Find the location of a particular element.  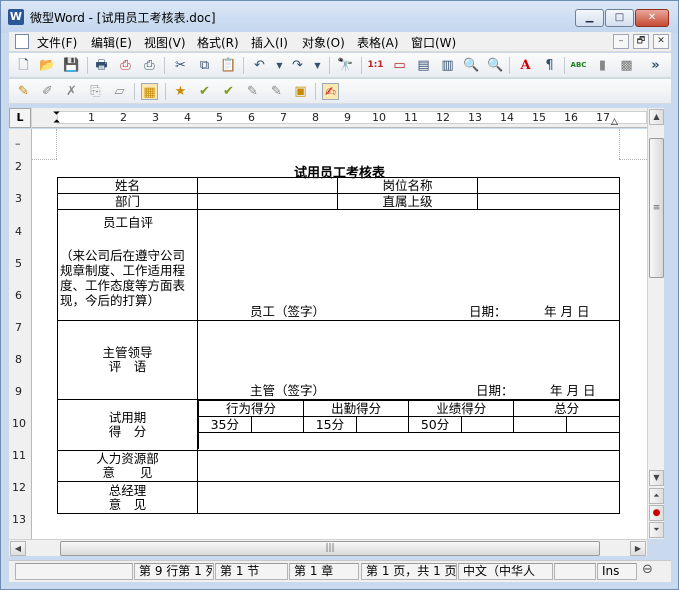

scroll-right-button: ▶ is located at coordinates (638, 548).